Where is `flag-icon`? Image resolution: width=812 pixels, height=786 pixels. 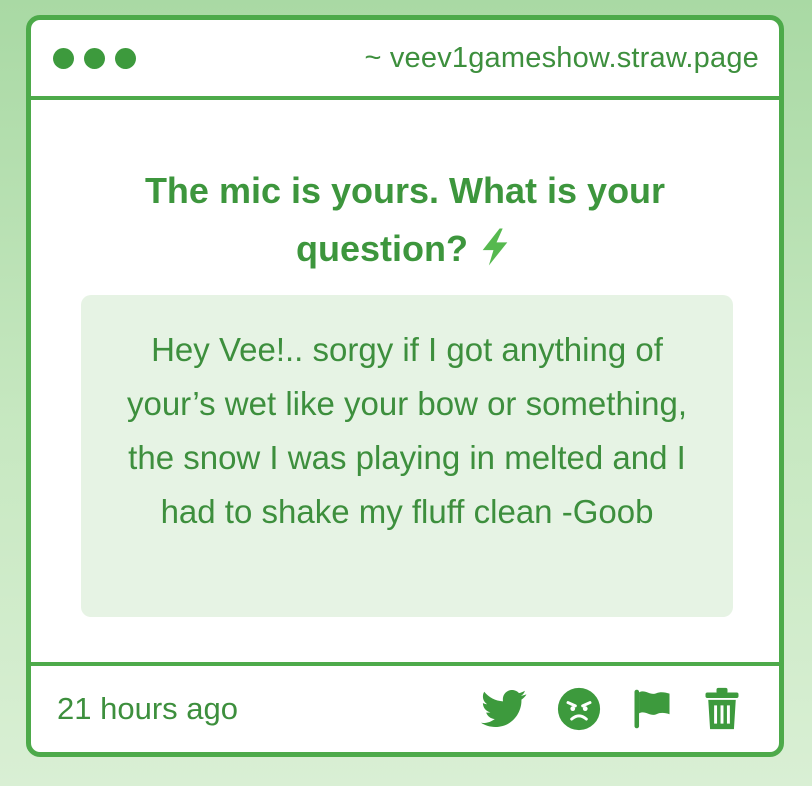
flag-icon is located at coordinates (652, 709).